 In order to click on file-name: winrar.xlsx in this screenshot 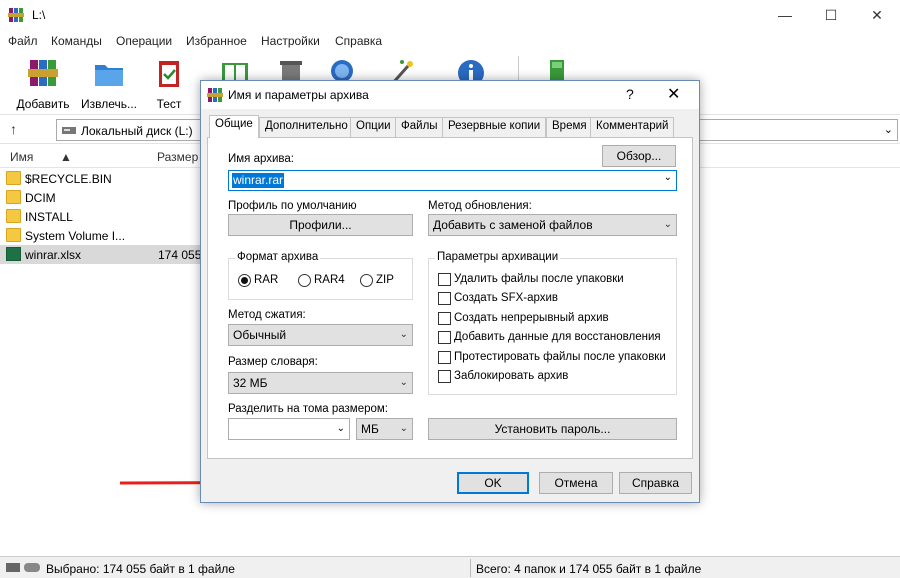, I will do `click(53, 255)`.